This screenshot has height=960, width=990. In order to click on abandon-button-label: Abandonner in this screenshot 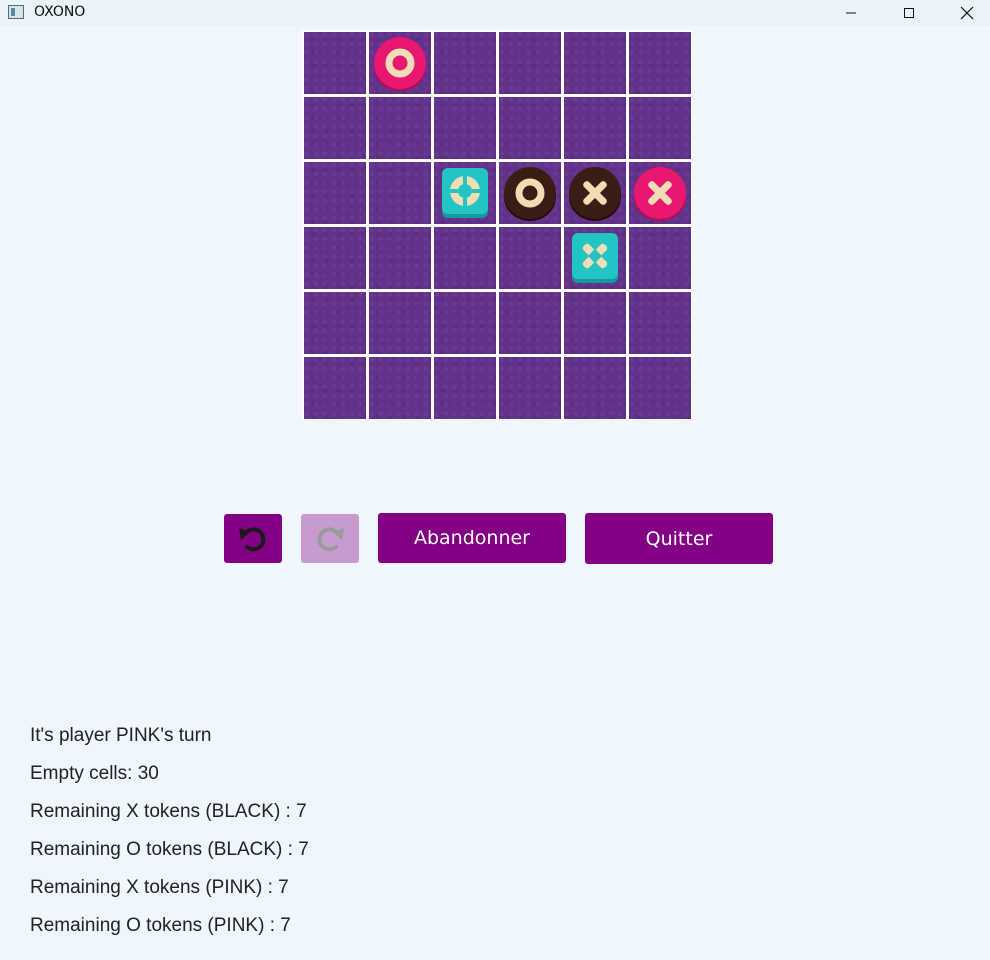, I will do `click(471, 538)`.